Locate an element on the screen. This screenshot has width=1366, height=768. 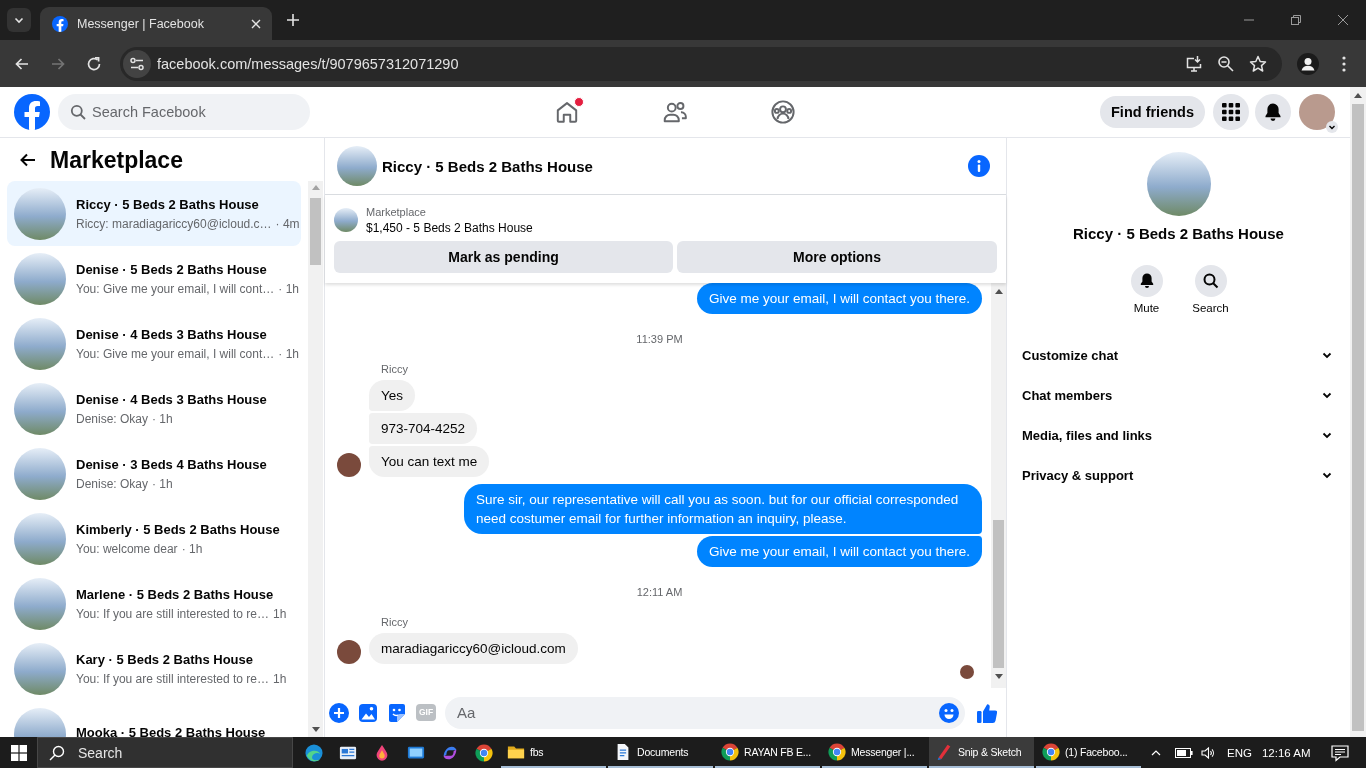
conversation-item: Denise · 3 Beds 4 Baths House Denise: Okay · 1h is located at coordinates (154, 473).